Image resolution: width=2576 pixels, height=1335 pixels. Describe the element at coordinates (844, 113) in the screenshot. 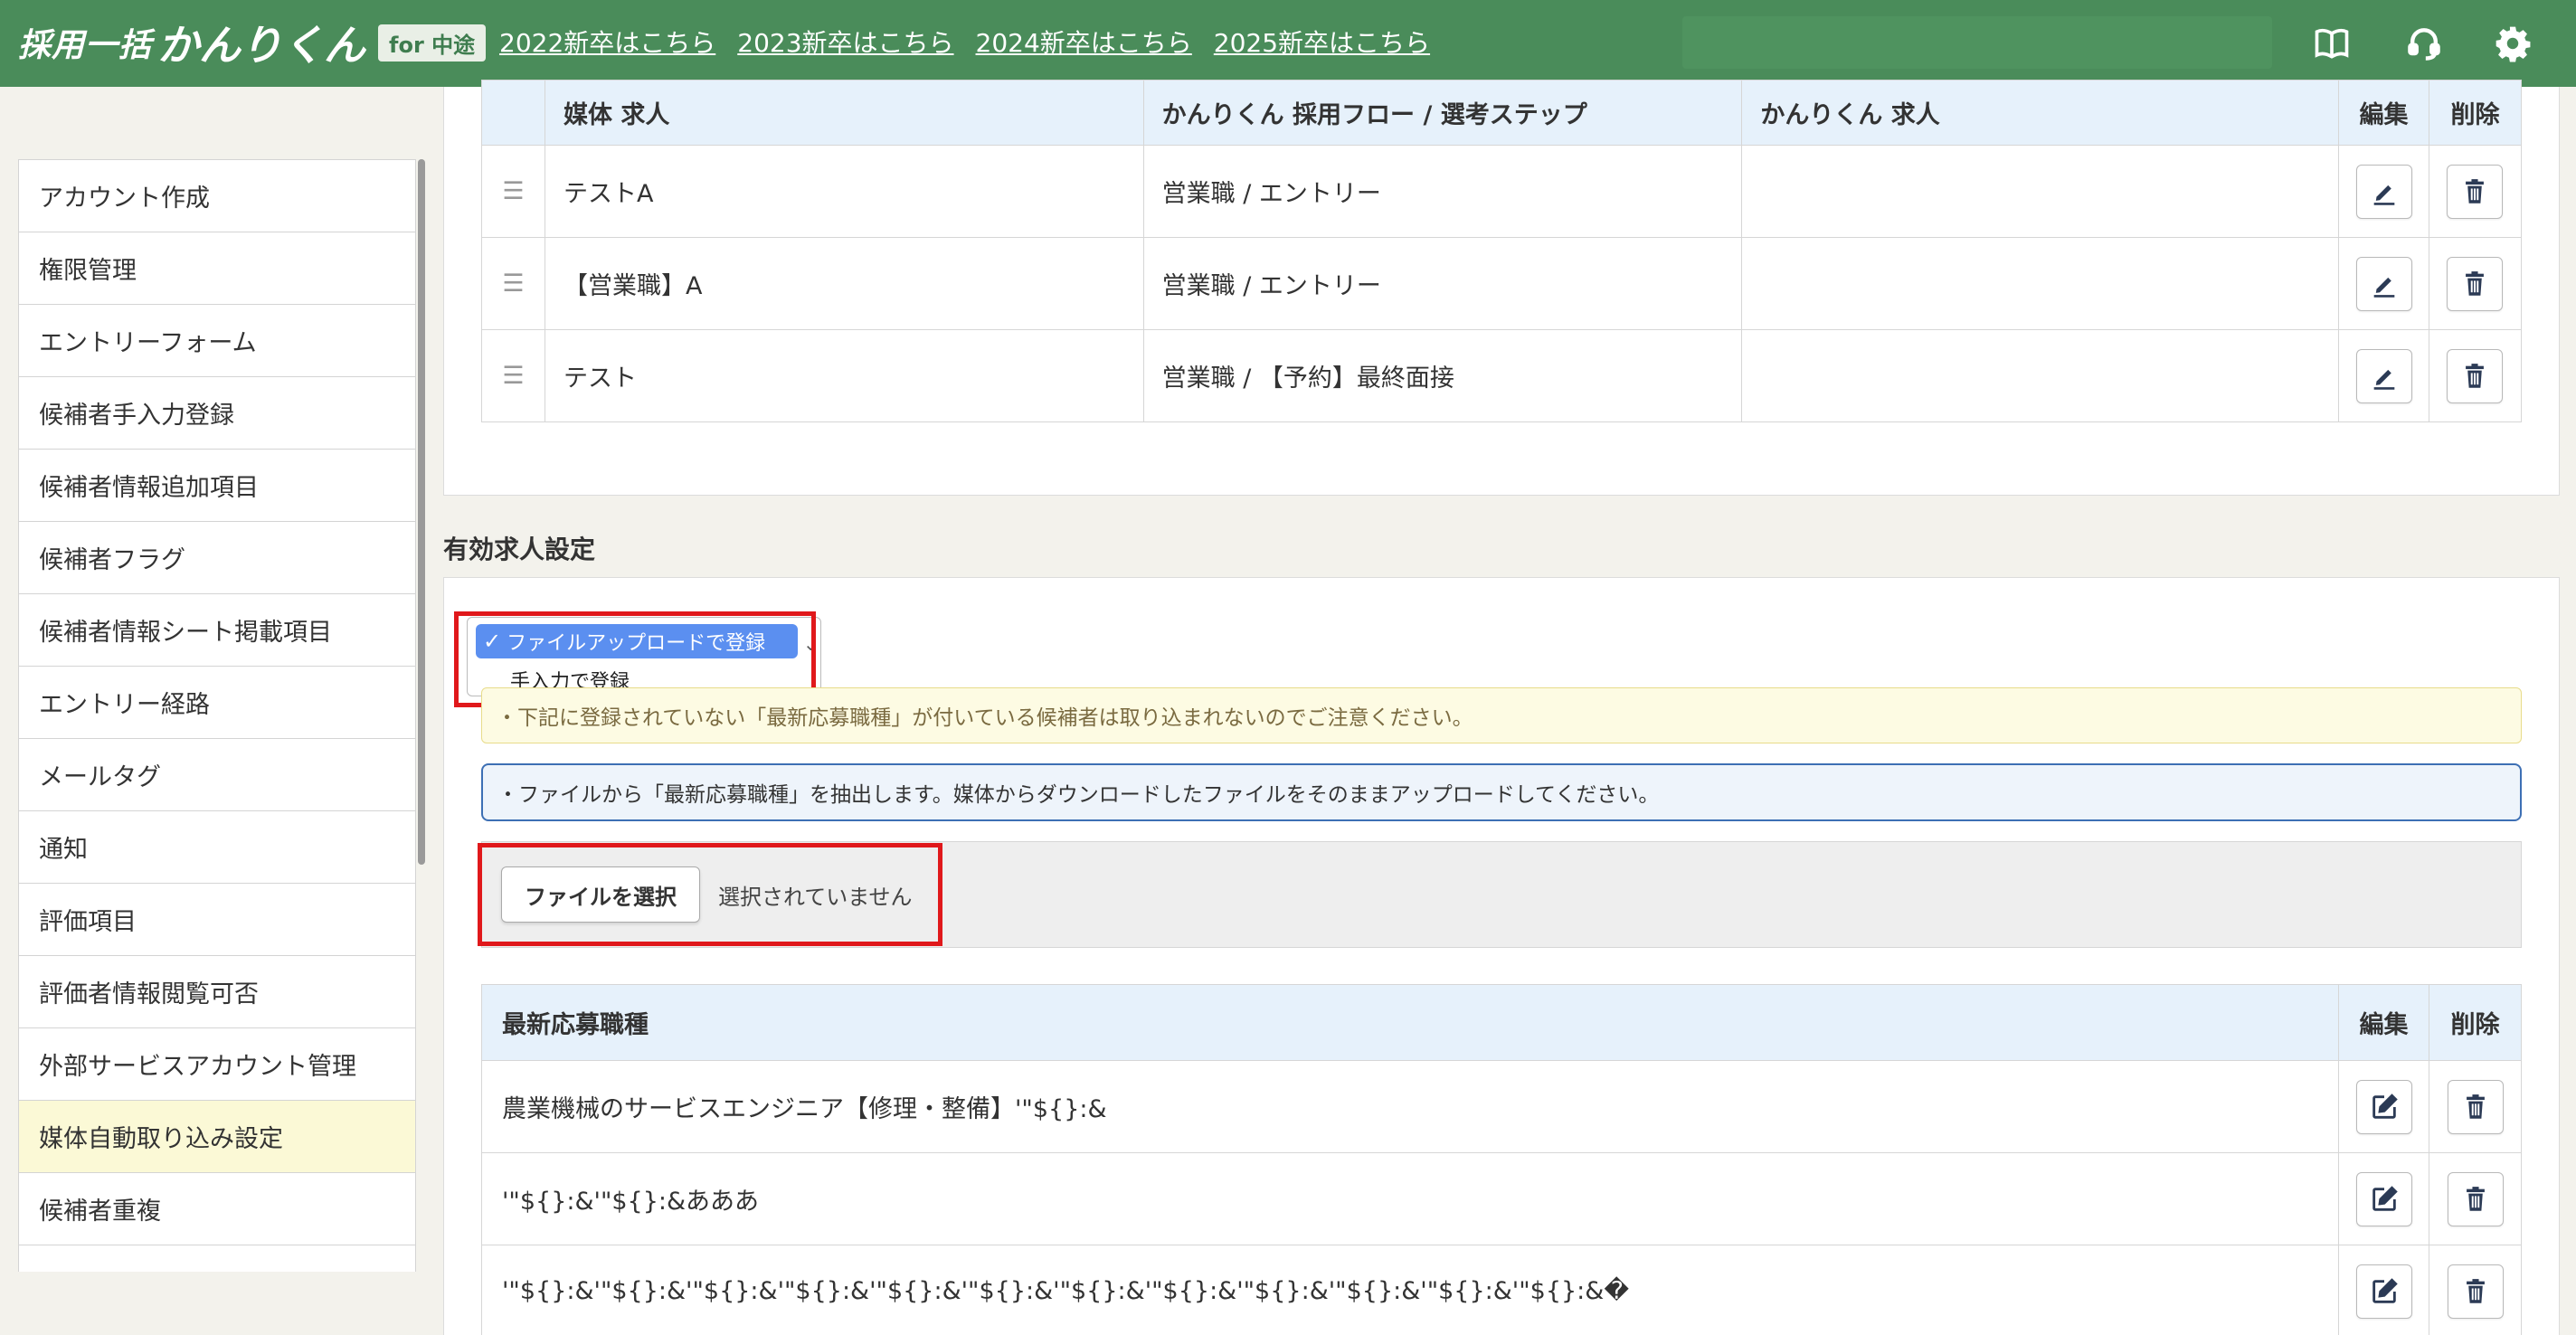

I see `col-media-job: 媒体 求人` at that location.